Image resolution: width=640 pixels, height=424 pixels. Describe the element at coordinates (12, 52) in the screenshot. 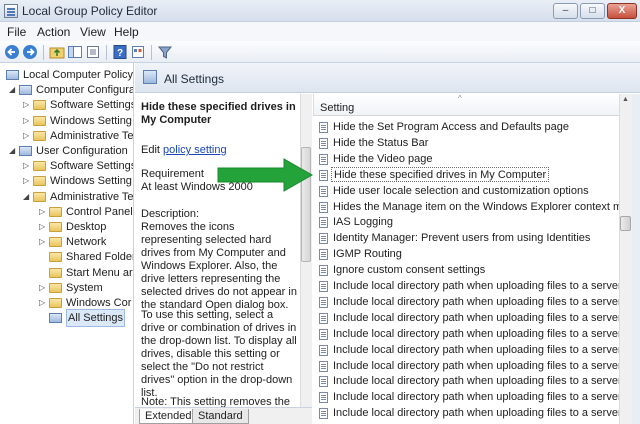

I see `back-icon` at that location.